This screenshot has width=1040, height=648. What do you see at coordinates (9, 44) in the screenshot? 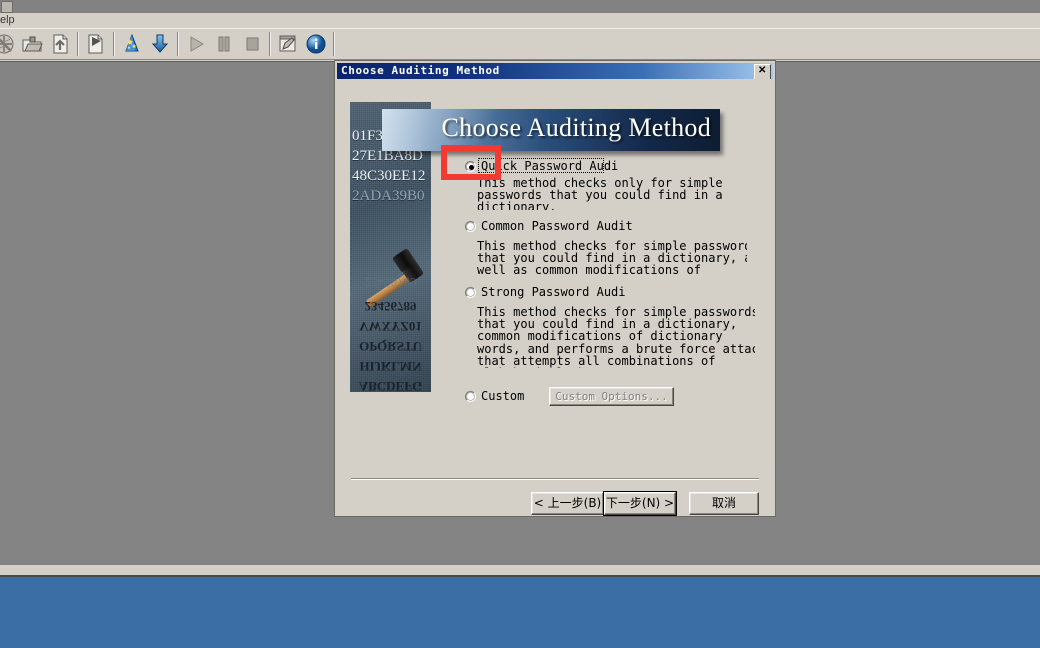
I see `new-icon` at bounding box center [9, 44].